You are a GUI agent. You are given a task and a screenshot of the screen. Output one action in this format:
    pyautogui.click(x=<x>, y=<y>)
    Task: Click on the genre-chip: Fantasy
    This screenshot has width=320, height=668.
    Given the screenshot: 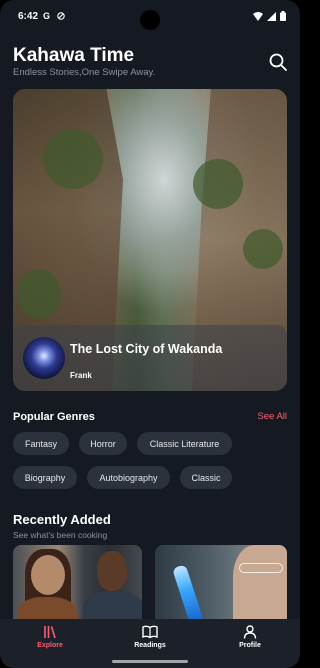 What is the action you would take?
    pyautogui.click(x=41, y=443)
    